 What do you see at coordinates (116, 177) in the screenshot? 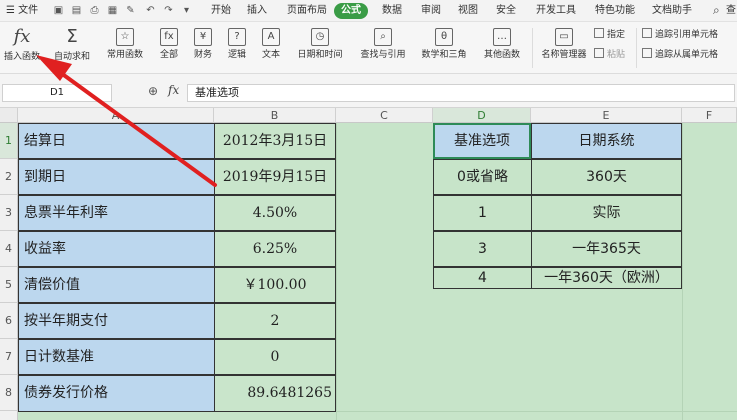
I see `cell-a2: 到期日` at bounding box center [116, 177].